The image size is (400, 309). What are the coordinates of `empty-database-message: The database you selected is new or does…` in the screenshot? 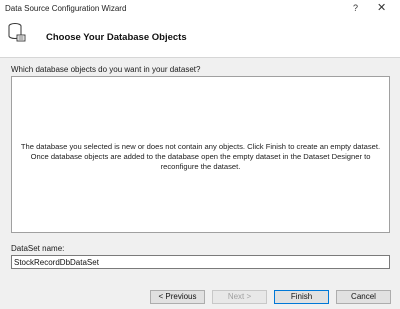 It's located at (200, 156).